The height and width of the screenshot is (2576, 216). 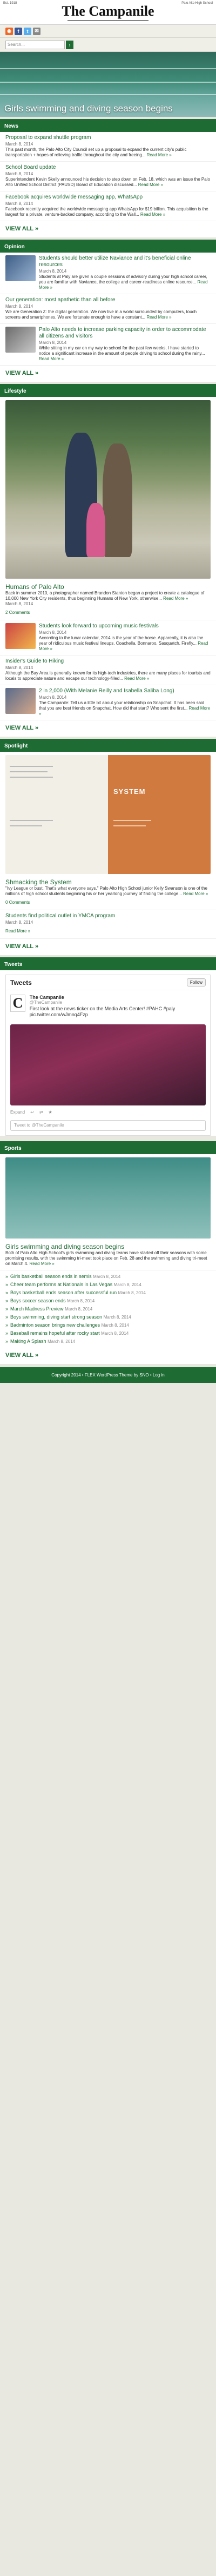 What do you see at coordinates (37, 31) in the screenshot?
I see `email-icon: ✉` at bounding box center [37, 31].